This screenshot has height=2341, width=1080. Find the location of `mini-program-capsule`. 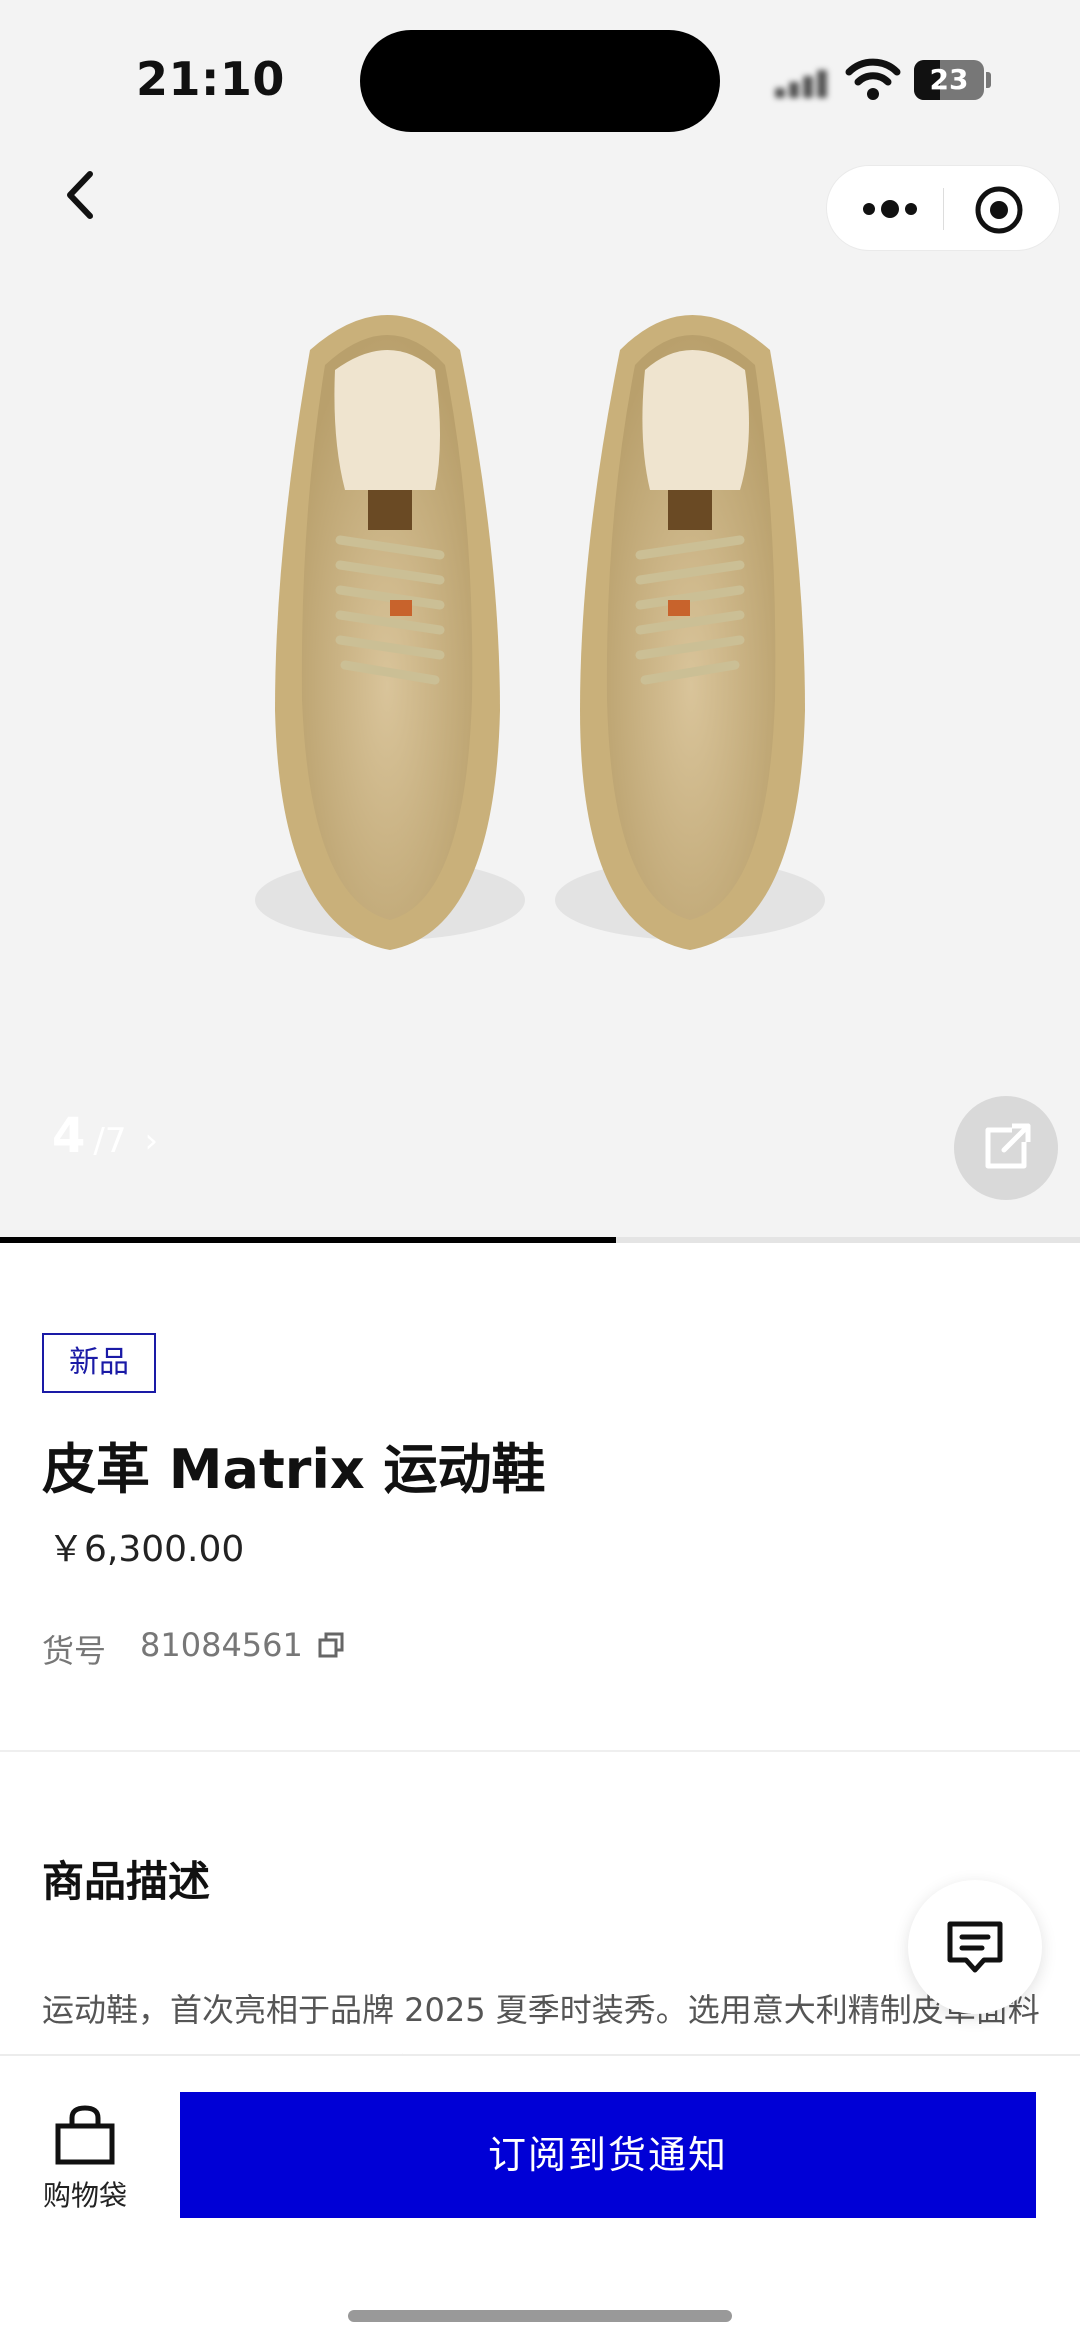

mini-program-capsule is located at coordinates (943, 208).